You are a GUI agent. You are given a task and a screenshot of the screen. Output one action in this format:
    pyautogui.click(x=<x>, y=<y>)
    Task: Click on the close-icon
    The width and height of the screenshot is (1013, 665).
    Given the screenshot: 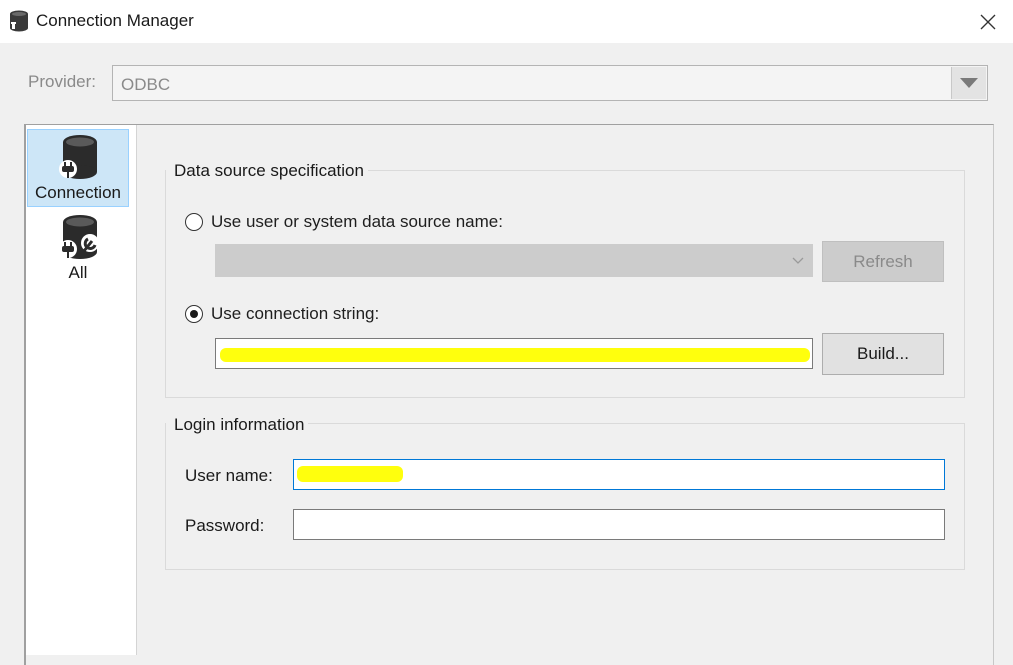 What is the action you would take?
    pyautogui.click(x=987, y=21)
    